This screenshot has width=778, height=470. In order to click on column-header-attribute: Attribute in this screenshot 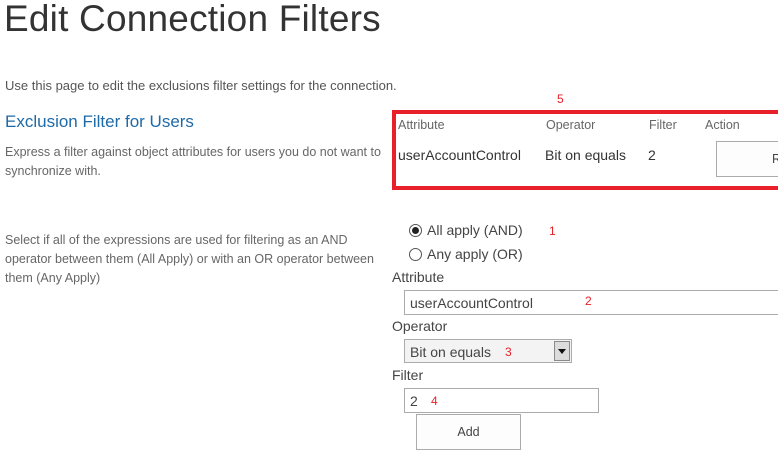, I will do `click(421, 125)`.